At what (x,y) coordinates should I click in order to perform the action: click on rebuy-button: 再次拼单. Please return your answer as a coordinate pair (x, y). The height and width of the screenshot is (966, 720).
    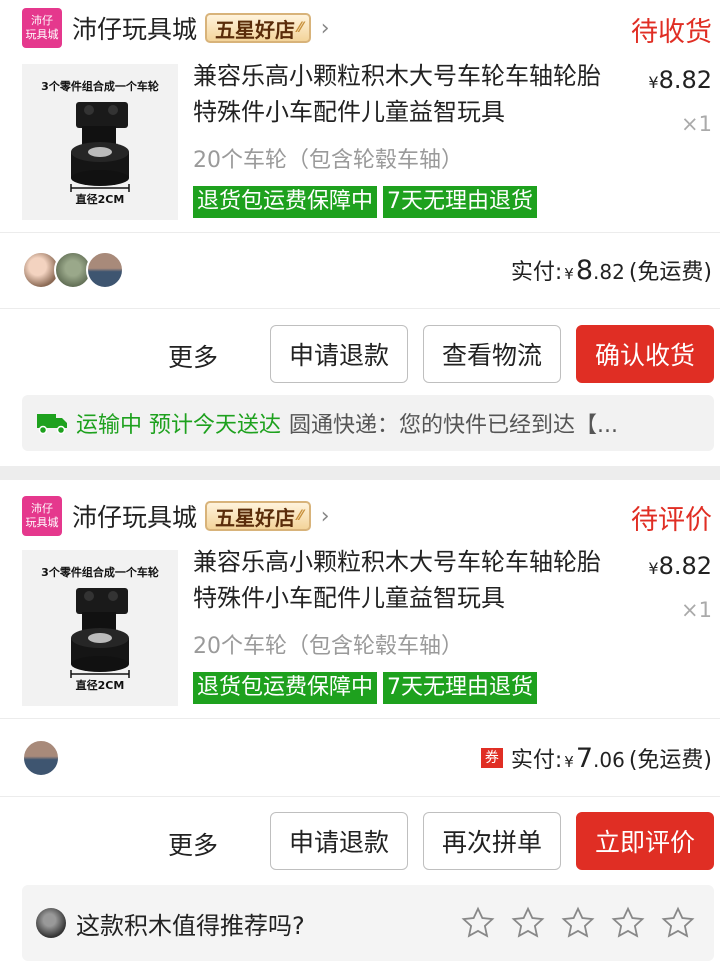
    Looking at the image, I should click on (492, 841).